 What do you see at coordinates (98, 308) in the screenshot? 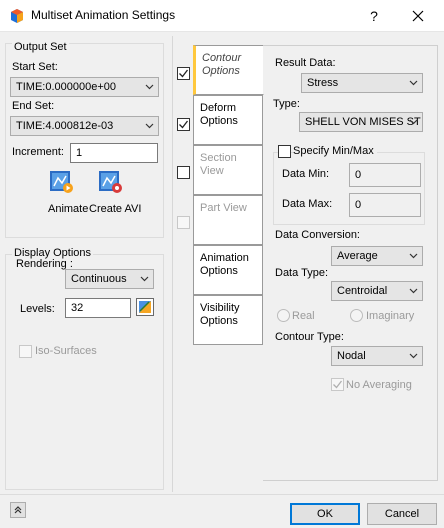
I see `levels-input: 32` at bounding box center [98, 308].